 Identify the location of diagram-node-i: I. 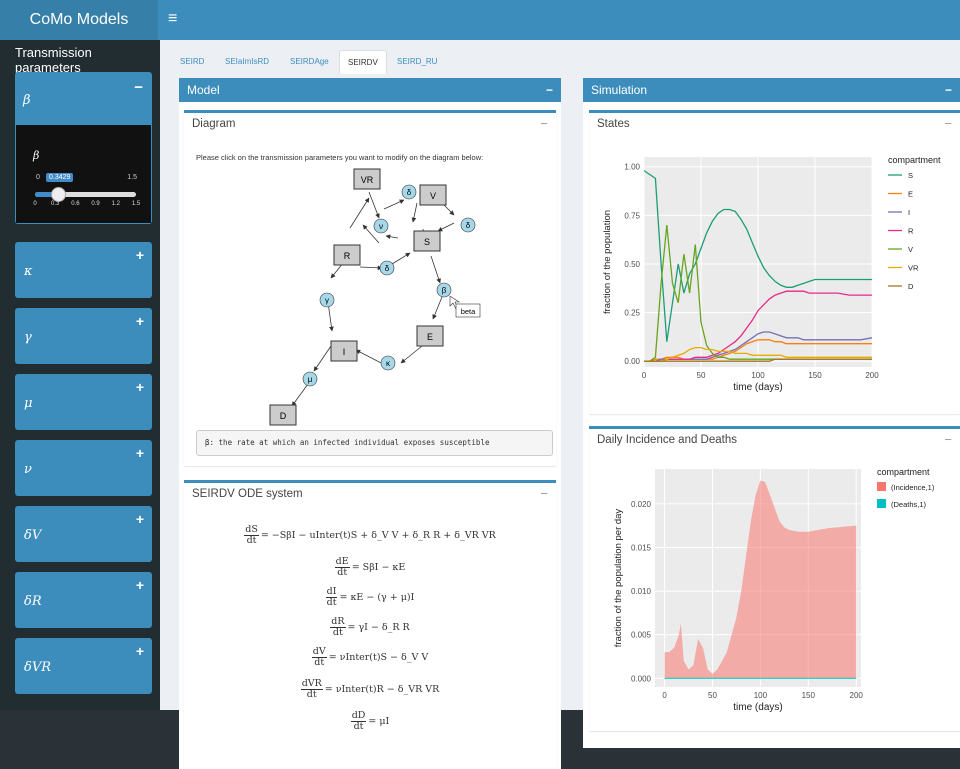
(344, 351).